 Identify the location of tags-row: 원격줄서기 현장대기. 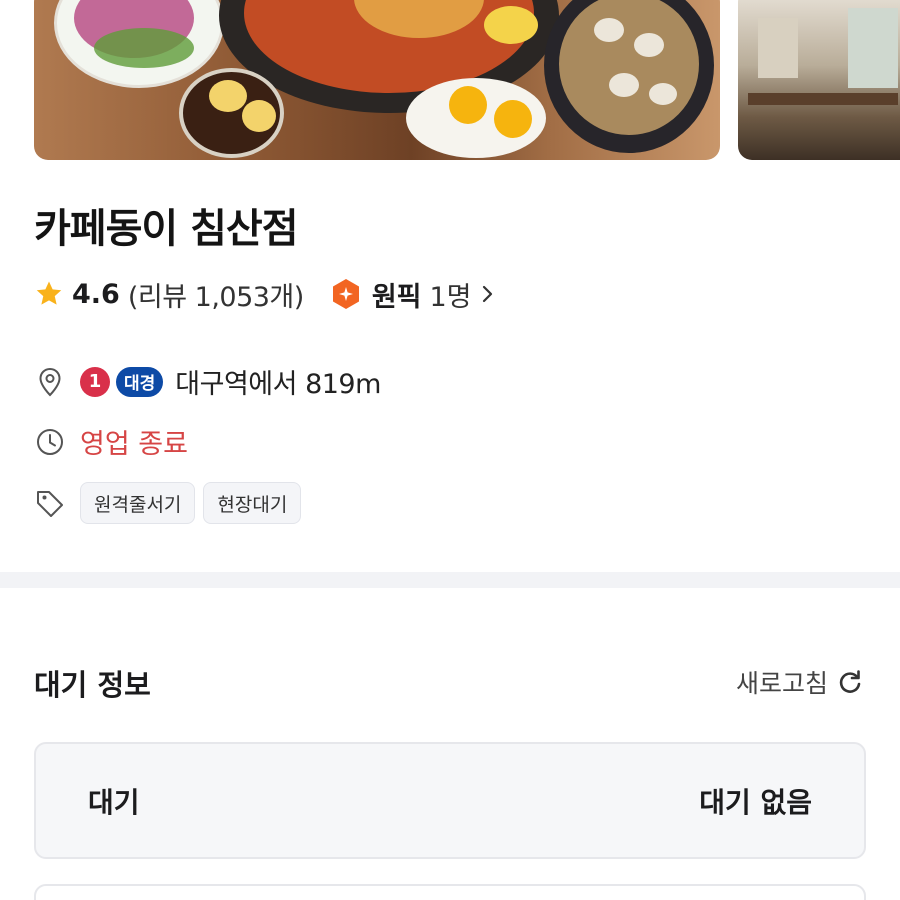
(171, 503).